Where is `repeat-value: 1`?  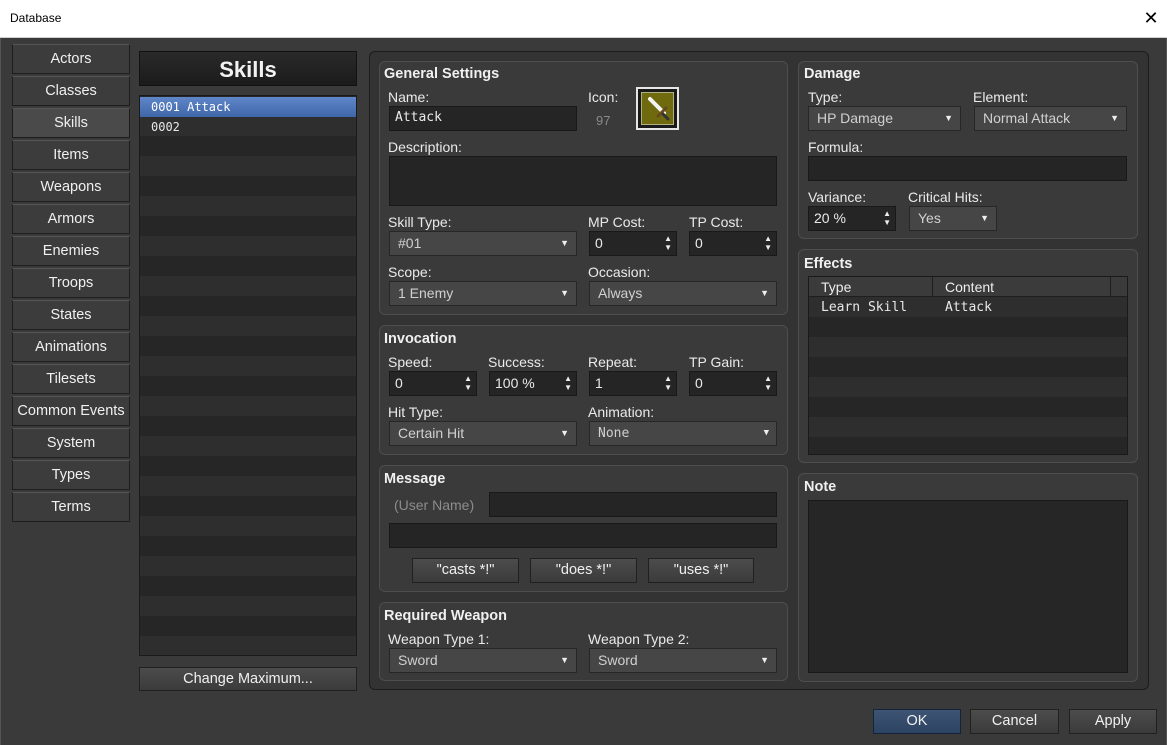
repeat-value: 1 is located at coordinates (599, 383).